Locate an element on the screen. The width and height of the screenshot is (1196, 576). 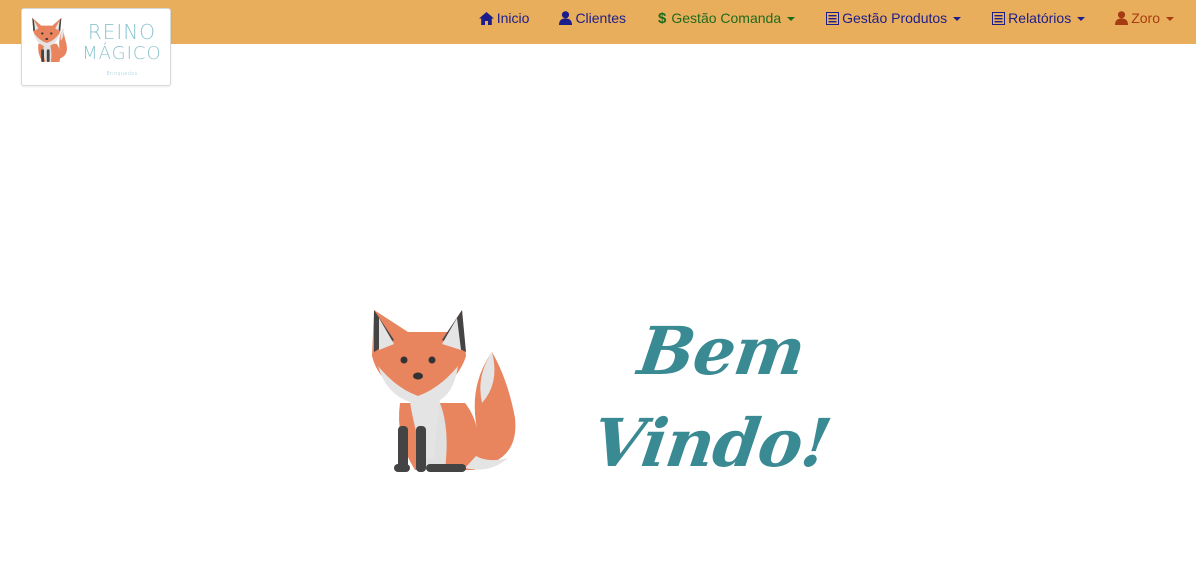
nav-item-user-zoro: Zoro is located at coordinates (1144, 18).